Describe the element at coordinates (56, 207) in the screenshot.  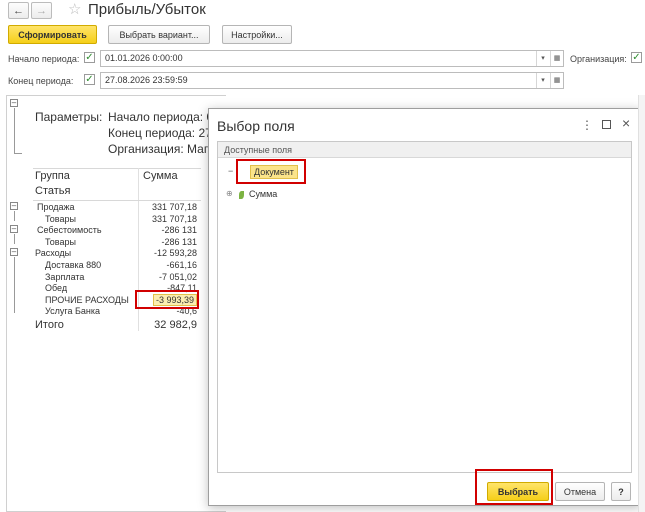
I see `row-name: Продажа` at that location.